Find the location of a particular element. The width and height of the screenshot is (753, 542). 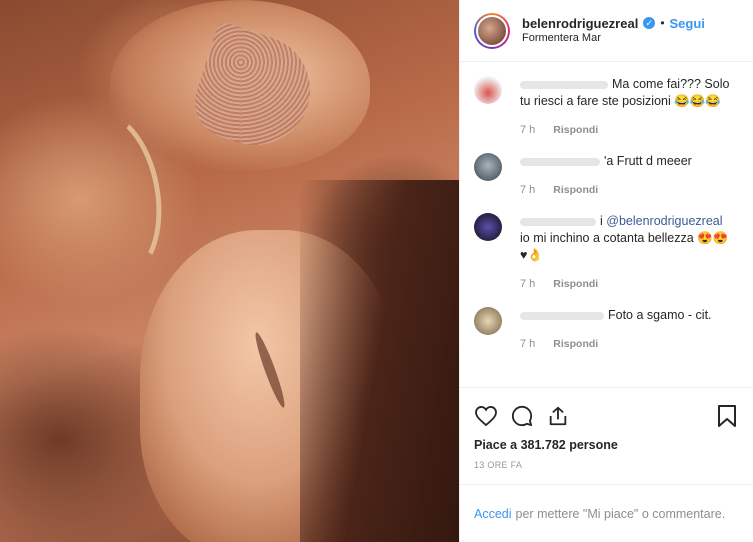

verified-badge-icon: ✓ is located at coordinates (649, 23).